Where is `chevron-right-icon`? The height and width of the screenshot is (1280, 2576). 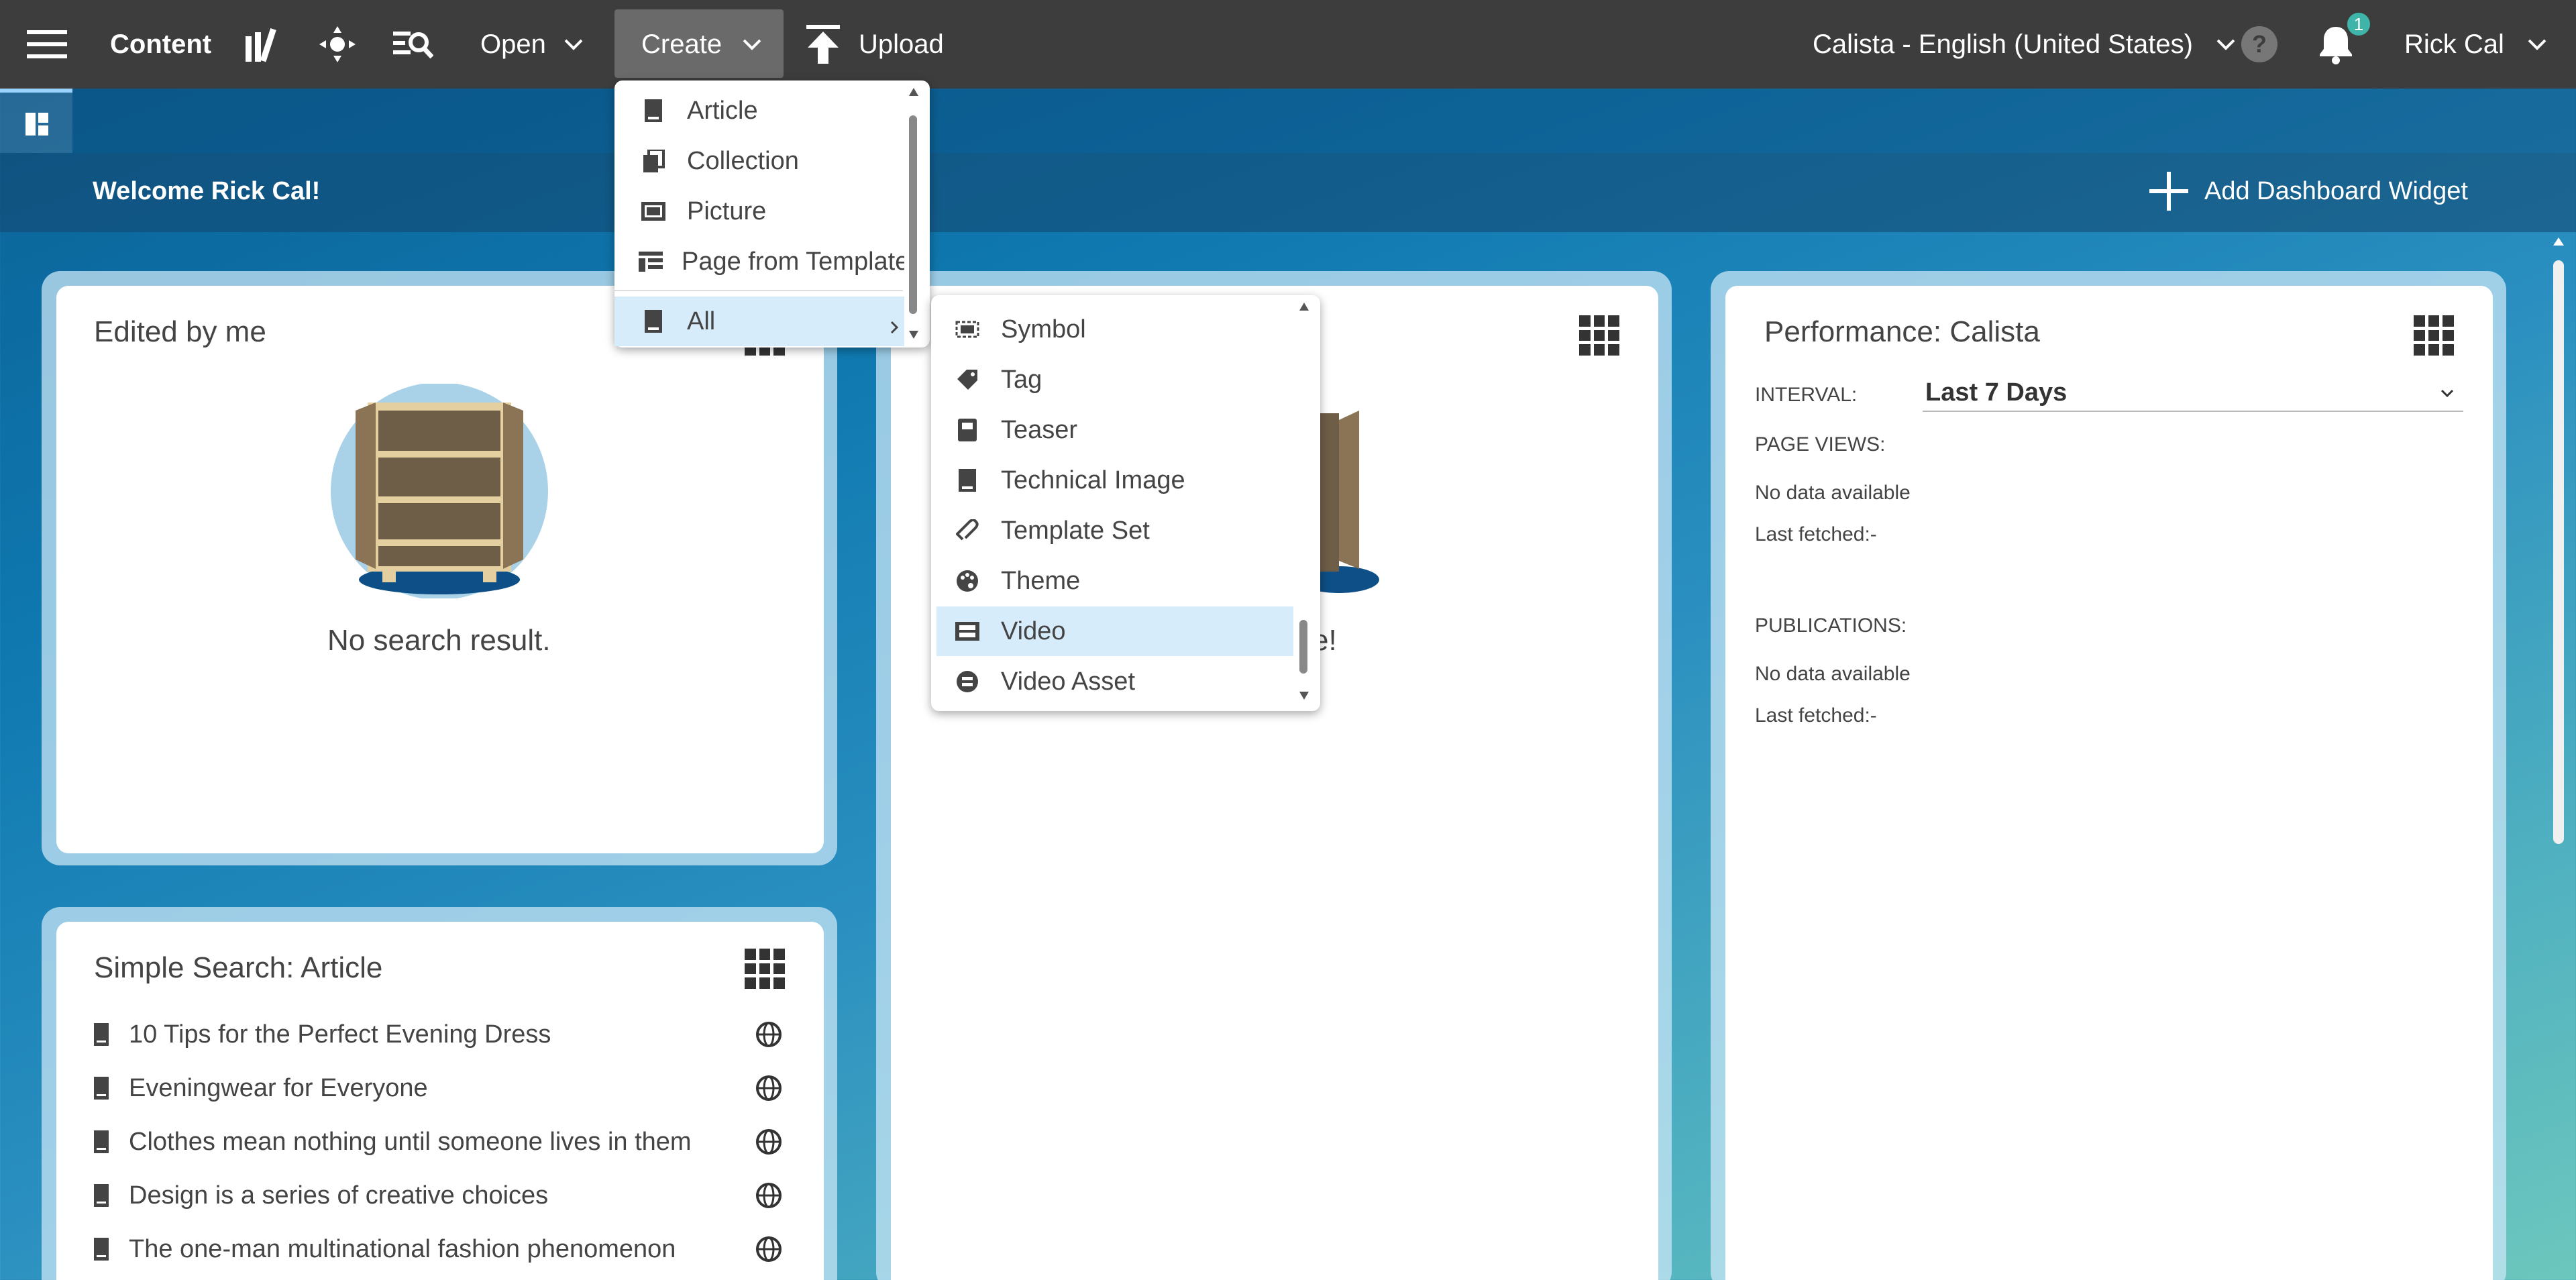
chevron-right-icon is located at coordinates (894, 327).